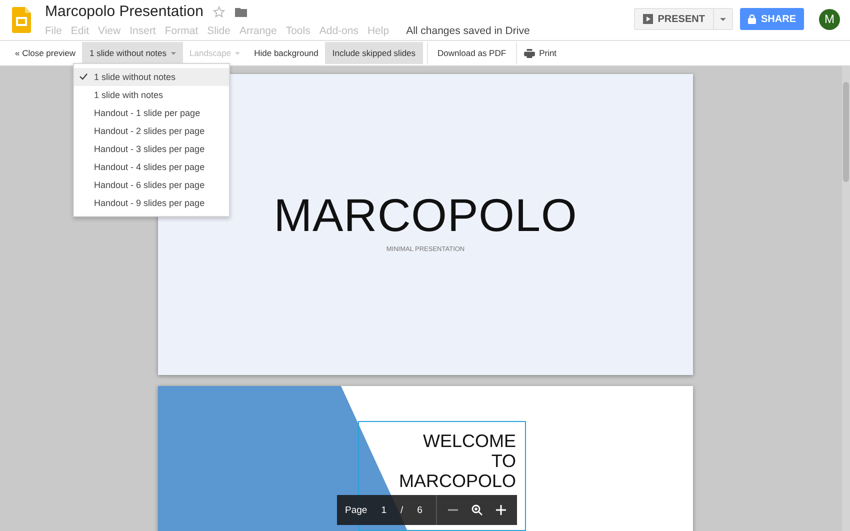  Describe the element at coordinates (286, 53) in the screenshot. I see `toggle-button: Hide background` at that location.